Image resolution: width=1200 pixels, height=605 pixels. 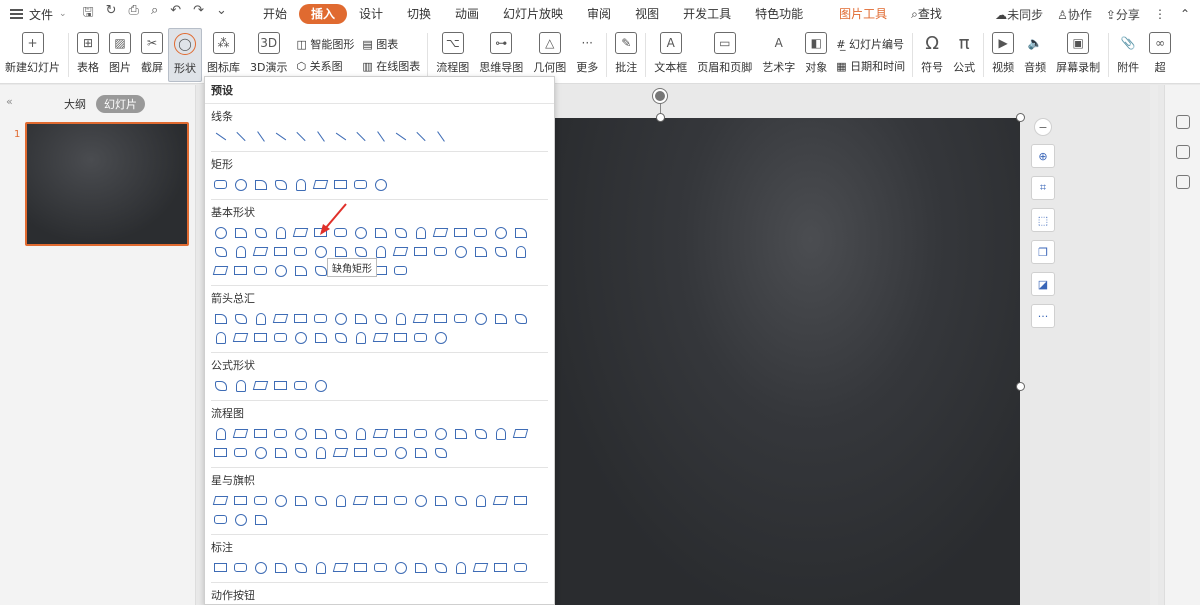 What do you see at coordinates (707, 14) in the screenshot?
I see `tab-developer: 开发工具` at bounding box center [707, 14].